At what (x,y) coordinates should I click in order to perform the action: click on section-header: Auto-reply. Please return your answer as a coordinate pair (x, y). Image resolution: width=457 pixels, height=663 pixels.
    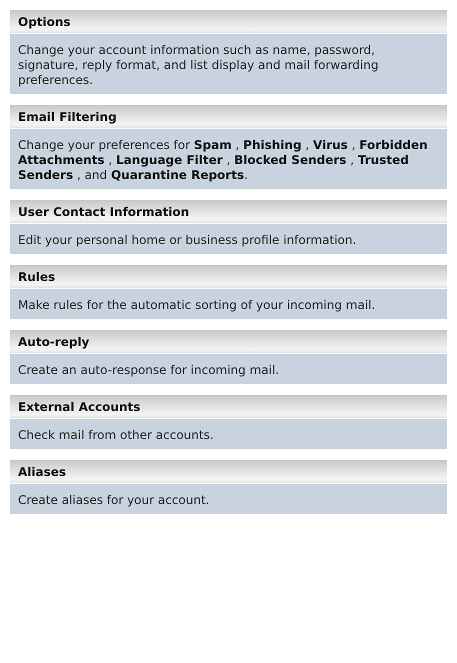
    Looking at the image, I should click on (228, 342).